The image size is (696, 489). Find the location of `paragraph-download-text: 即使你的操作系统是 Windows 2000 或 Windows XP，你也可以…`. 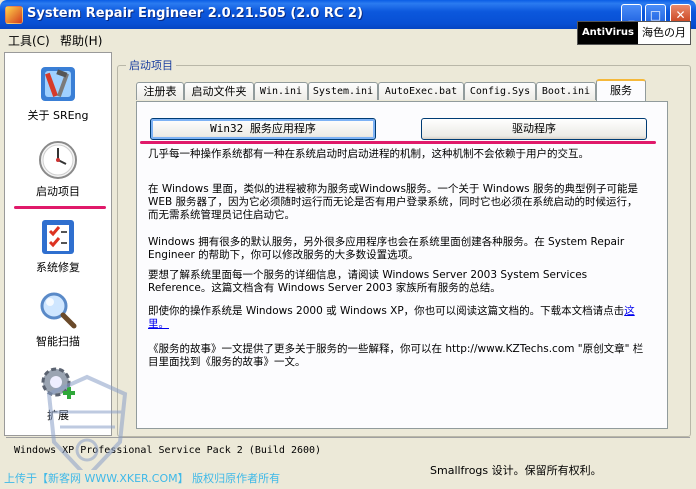

paragraph-download-text: 即使你的操作系统是 Windows 2000 或 Windows XP，你也可以… is located at coordinates (386, 311).